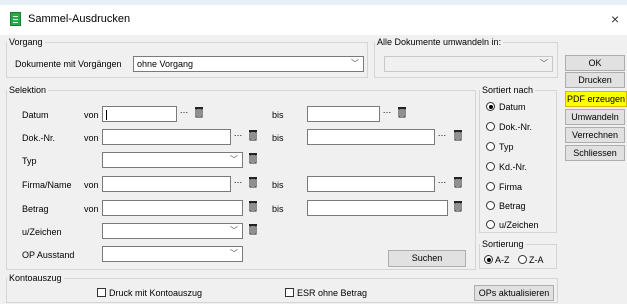 The width and height of the screenshot is (627, 304). What do you see at coordinates (490, 205) in the screenshot?
I see `sort-radio-betrag` at bounding box center [490, 205].